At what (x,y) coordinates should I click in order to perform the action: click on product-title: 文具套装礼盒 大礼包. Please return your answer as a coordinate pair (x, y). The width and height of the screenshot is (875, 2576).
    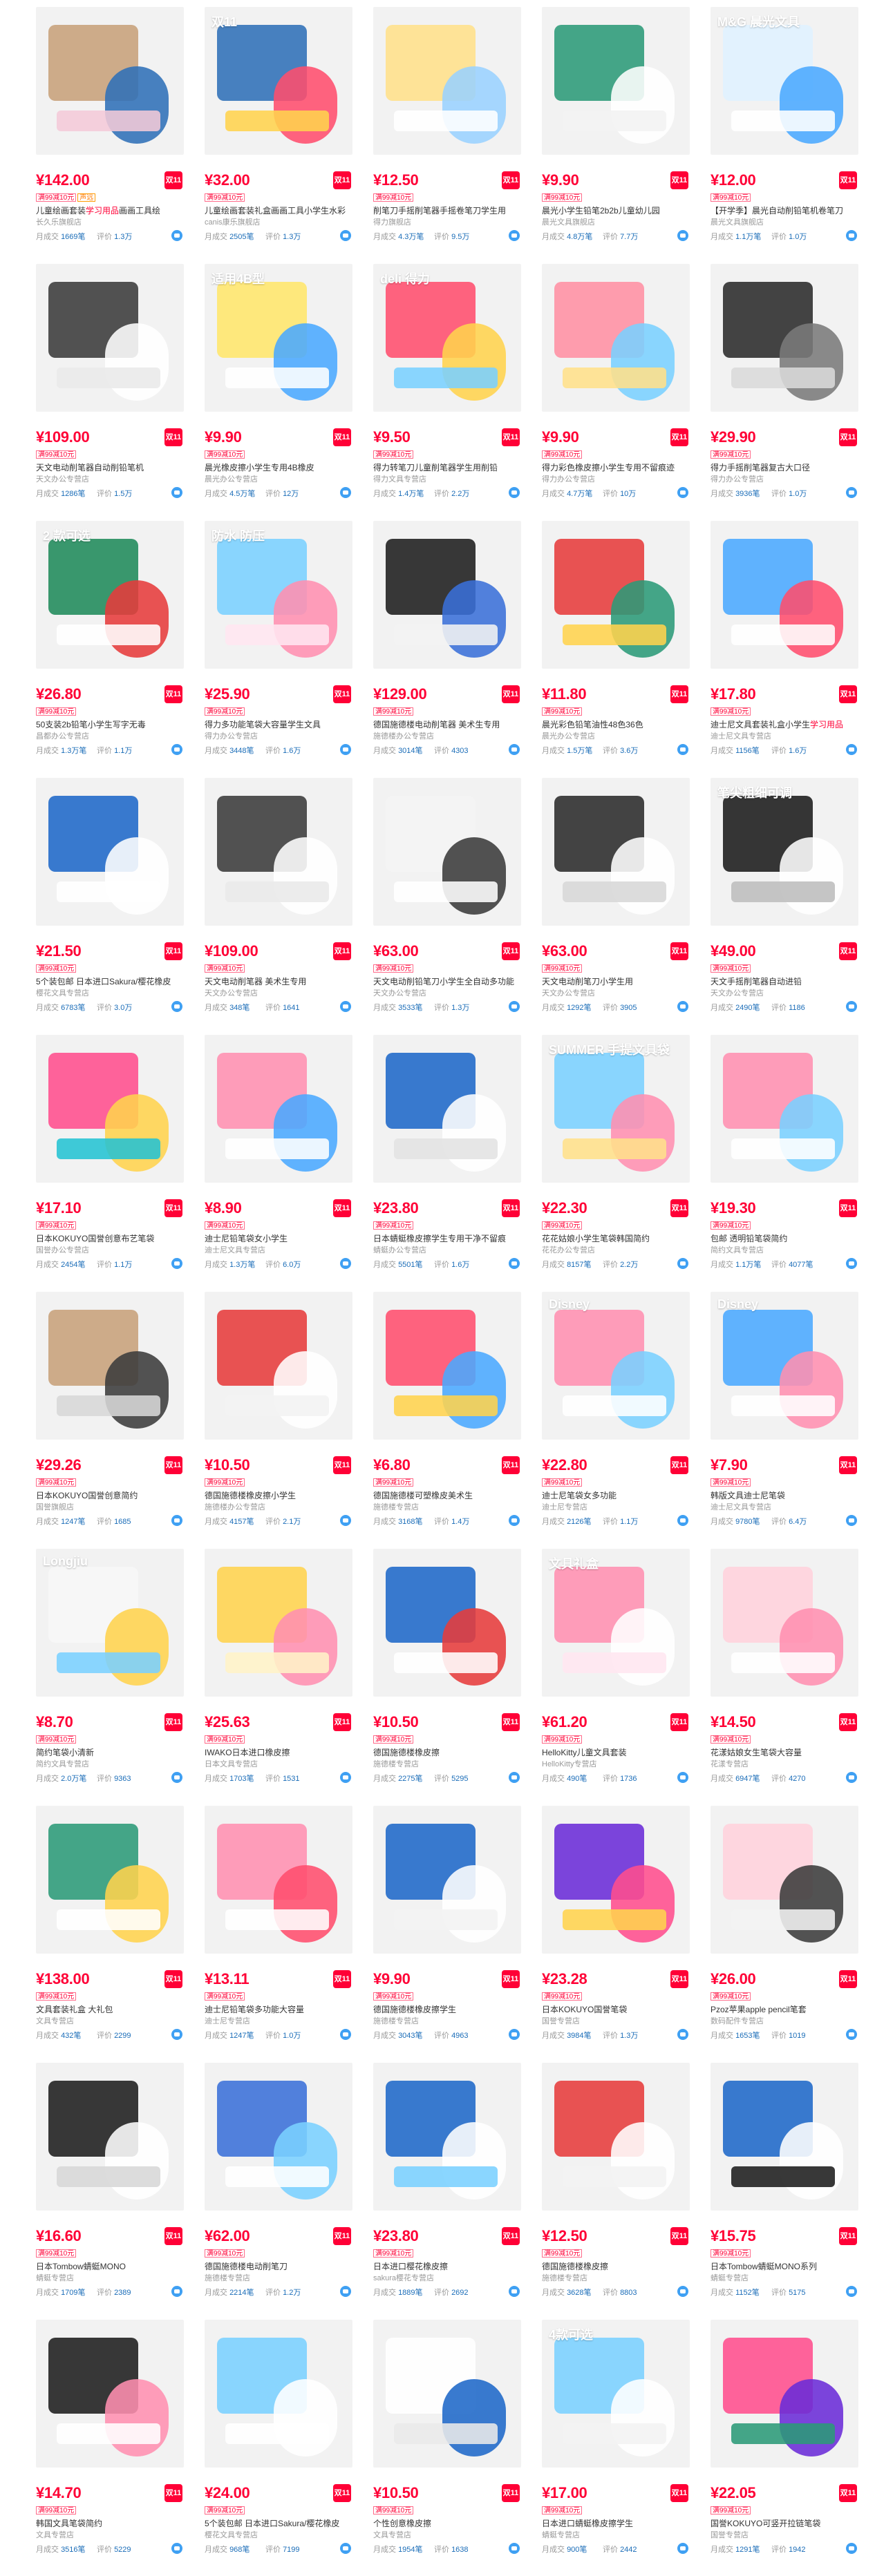
    Looking at the image, I should click on (110, 2010).